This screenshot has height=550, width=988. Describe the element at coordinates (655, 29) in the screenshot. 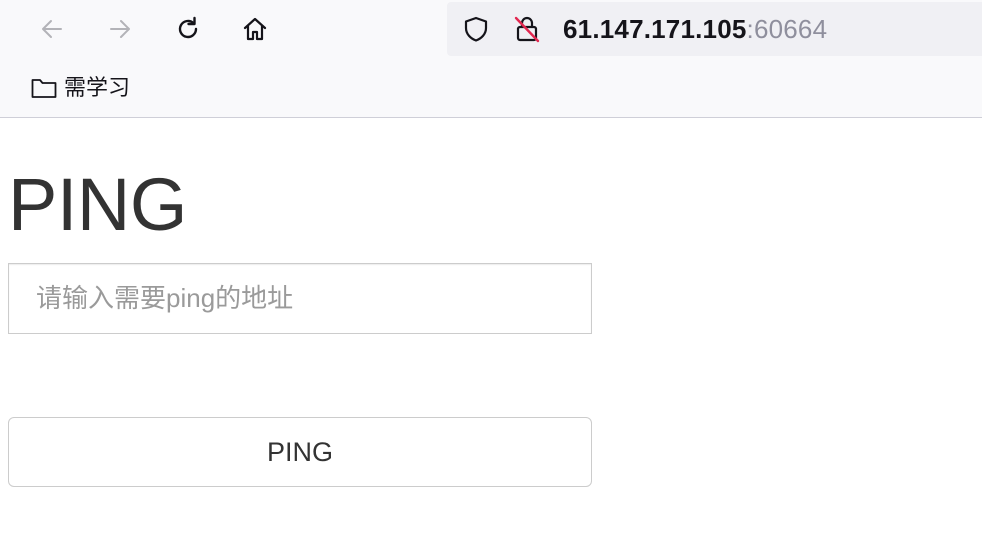

I see `url-host: 61.147.171.105` at that location.